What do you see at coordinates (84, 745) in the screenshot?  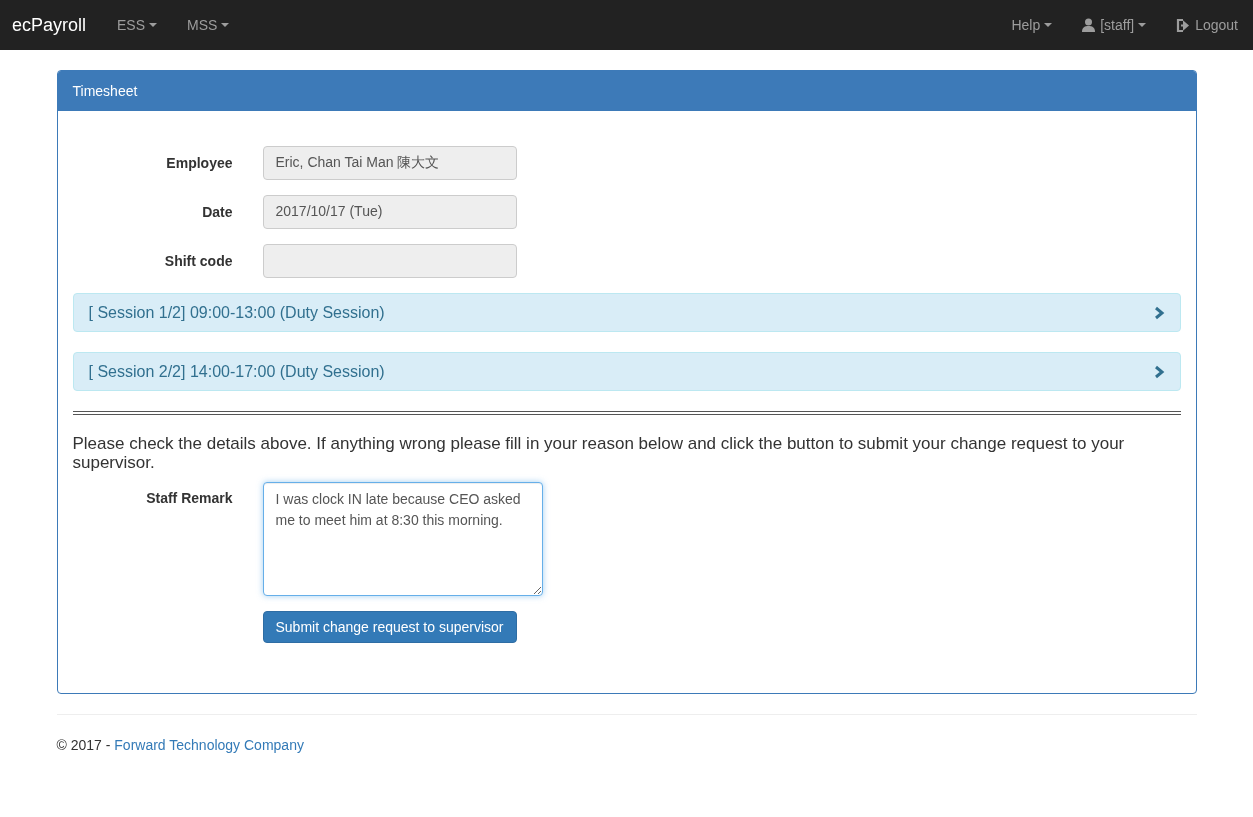 I see `copyright-text: © 2017 -` at bounding box center [84, 745].